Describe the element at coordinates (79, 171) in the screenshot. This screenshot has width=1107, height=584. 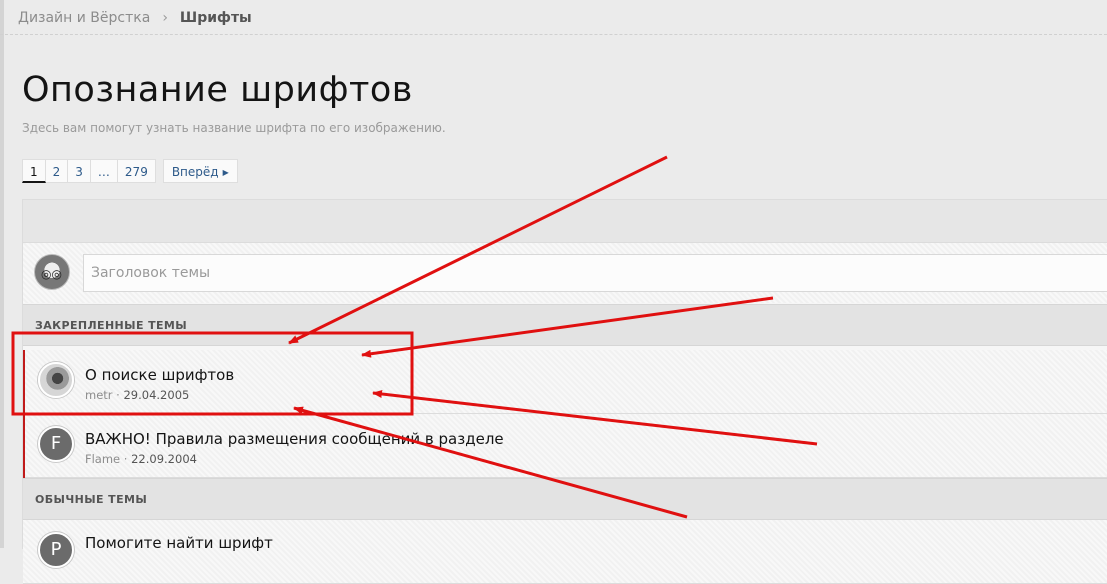
I see `page-link-3: 3` at that location.